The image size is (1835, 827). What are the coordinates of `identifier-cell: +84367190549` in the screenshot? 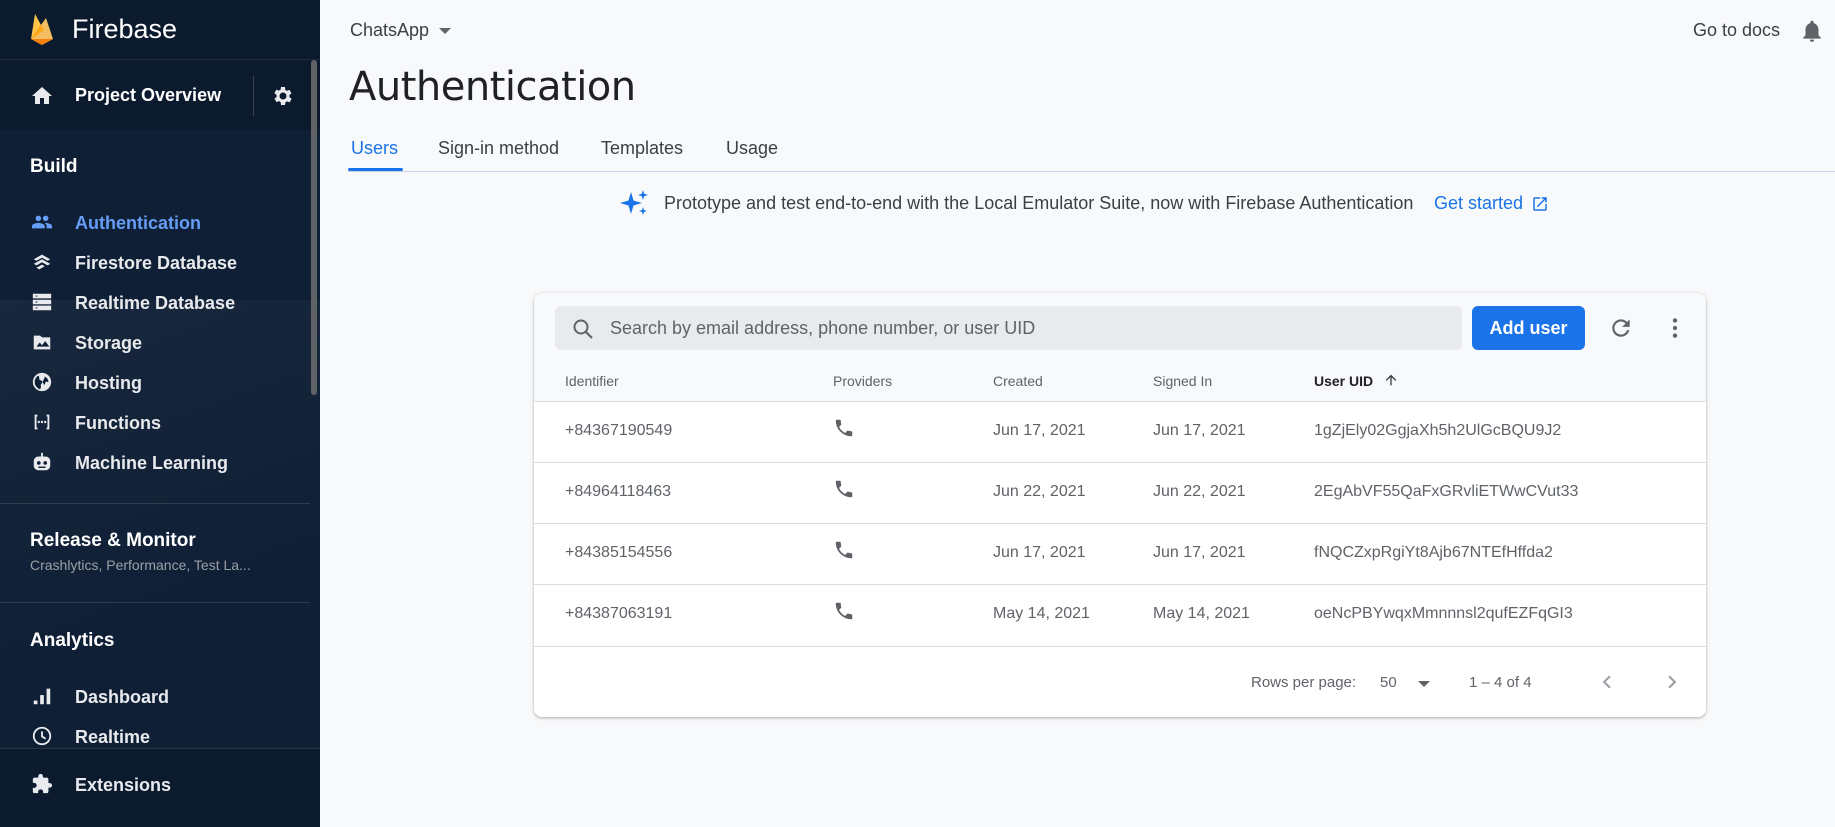 It's located at (619, 430).